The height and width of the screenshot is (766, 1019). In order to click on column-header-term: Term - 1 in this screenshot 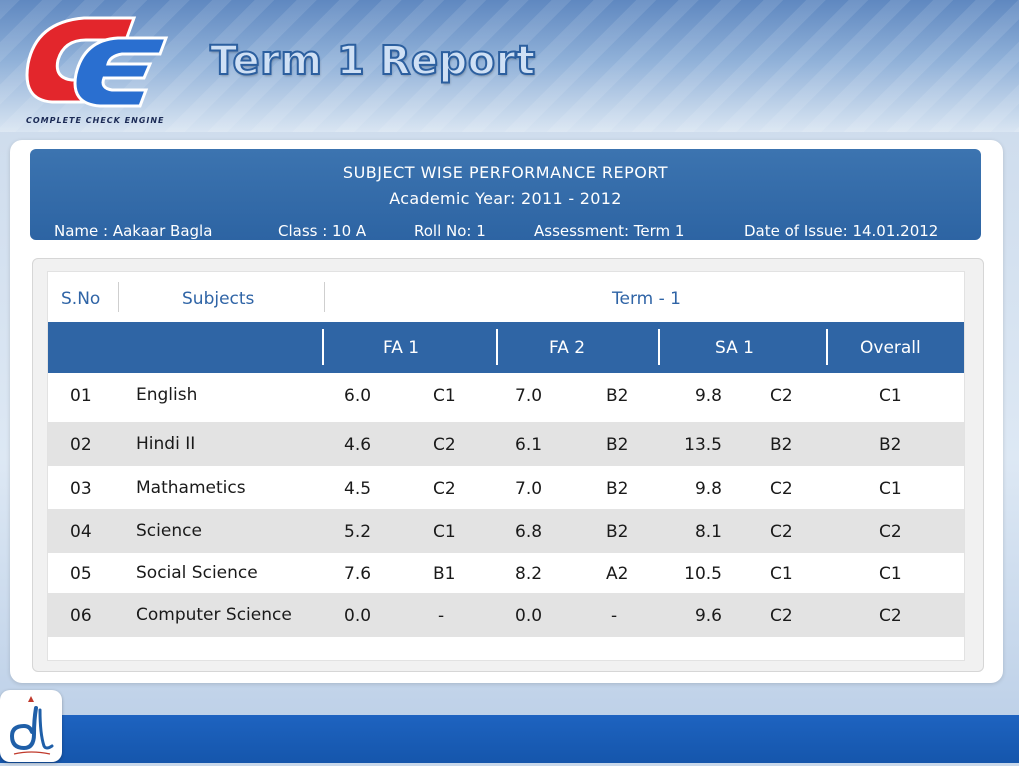, I will do `click(646, 299)`.